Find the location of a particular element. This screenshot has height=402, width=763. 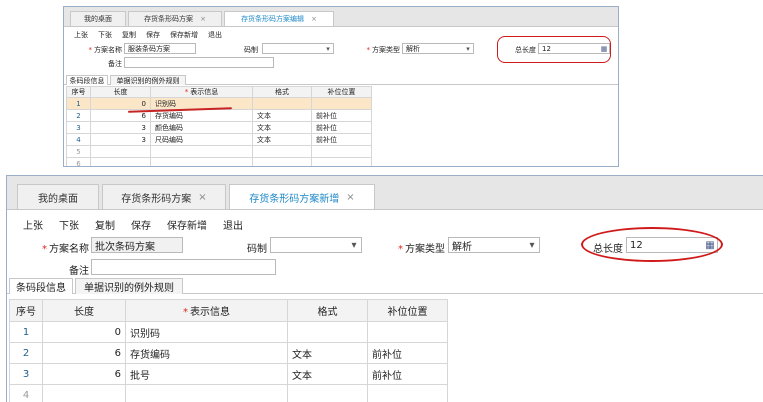

scheme-name-input: 服装条码方案 is located at coordinates (160, 48).